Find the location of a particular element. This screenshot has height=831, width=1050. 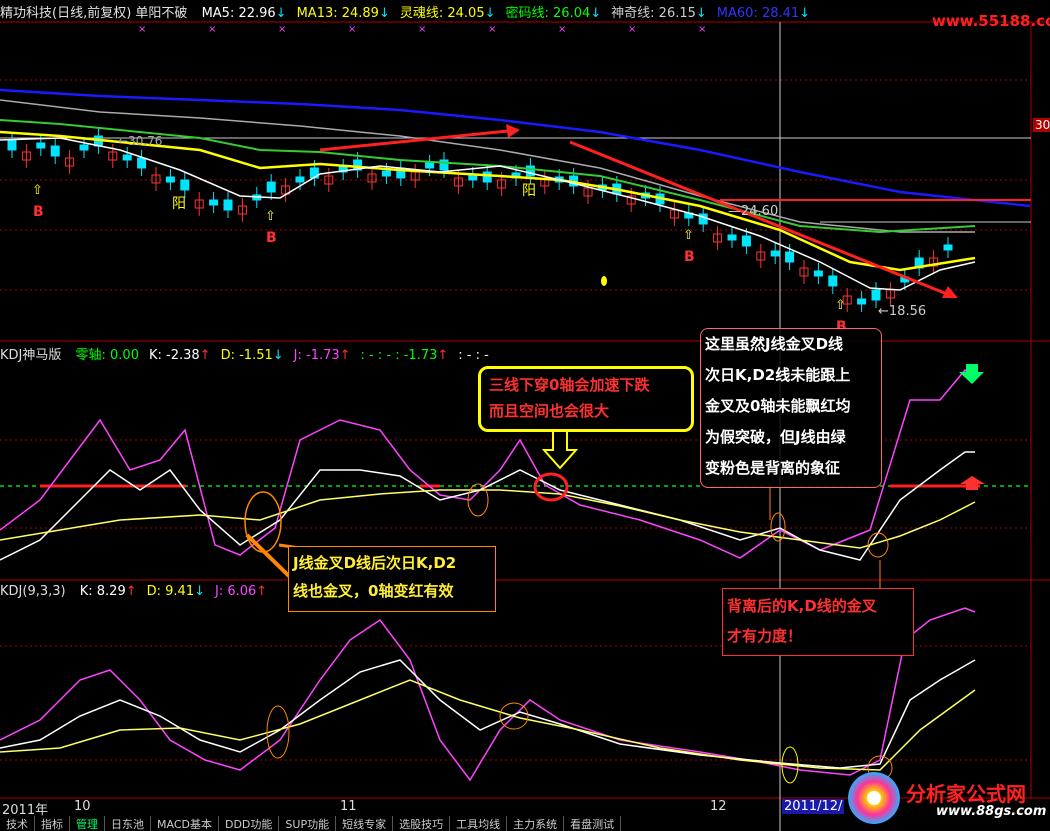

yellow-dot is located at coordinates (604, 281).